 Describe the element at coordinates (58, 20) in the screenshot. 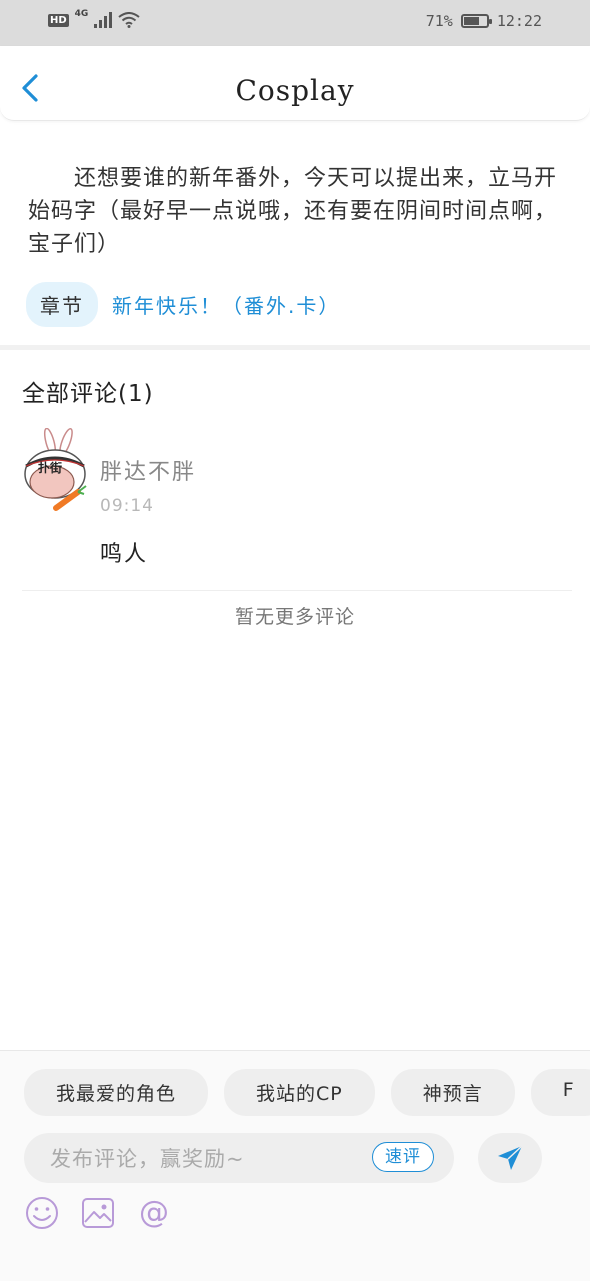

I see `hd-badge: HD` at that location.